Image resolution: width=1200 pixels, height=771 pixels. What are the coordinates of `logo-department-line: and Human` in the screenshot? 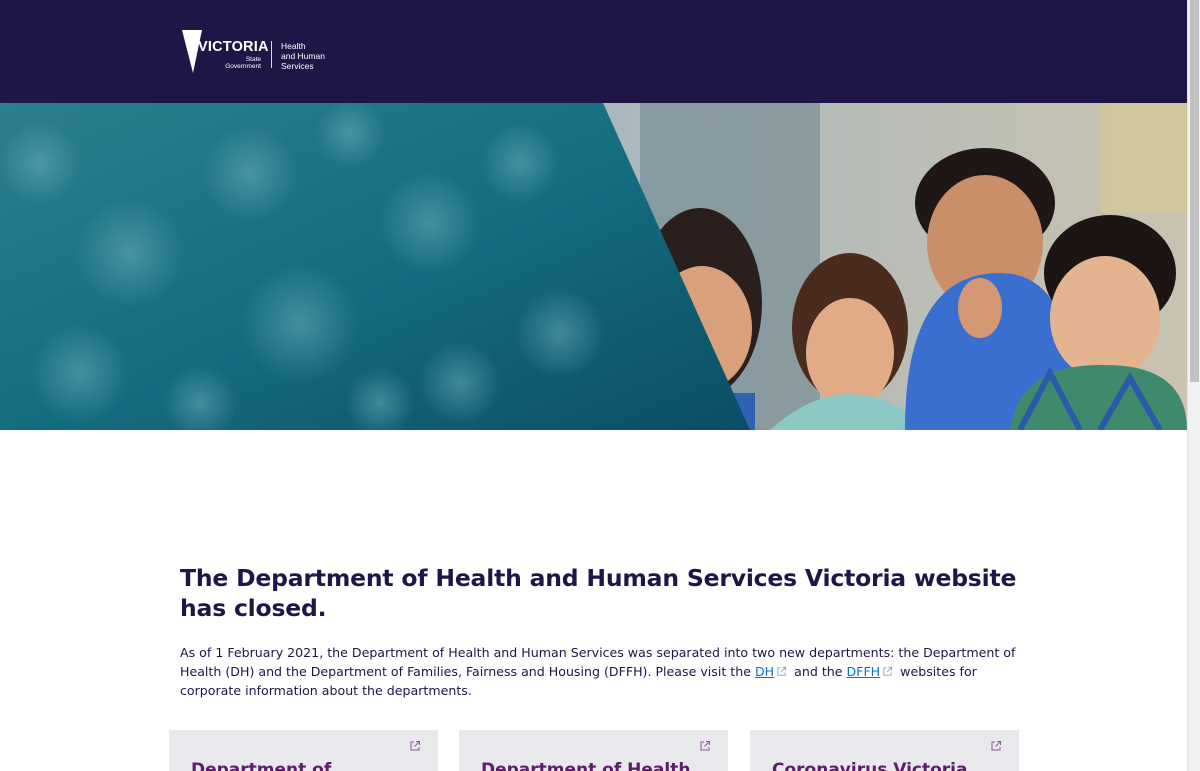 It's located at (303, 56).